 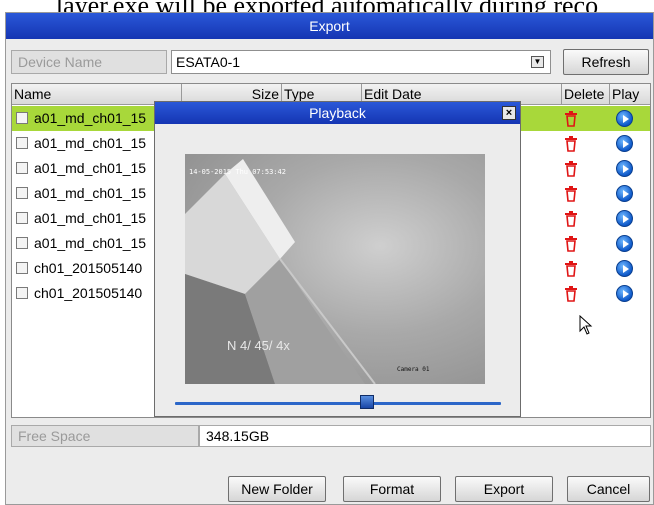 What do you see at coordinates (329, 26) in the screenshot?
I see `window-title: Export` at bounding box center [329, 26].